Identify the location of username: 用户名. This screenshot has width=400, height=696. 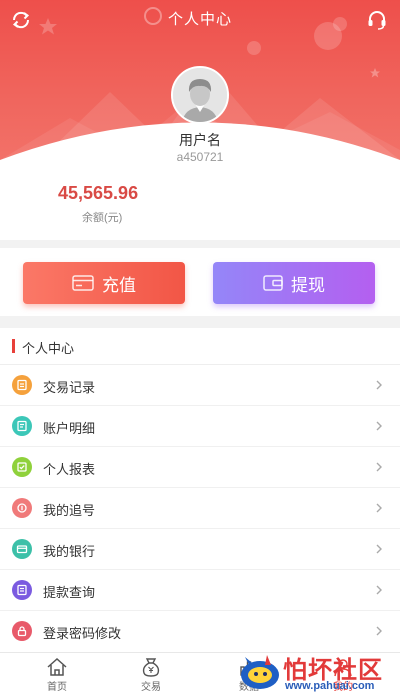
(200, 140).